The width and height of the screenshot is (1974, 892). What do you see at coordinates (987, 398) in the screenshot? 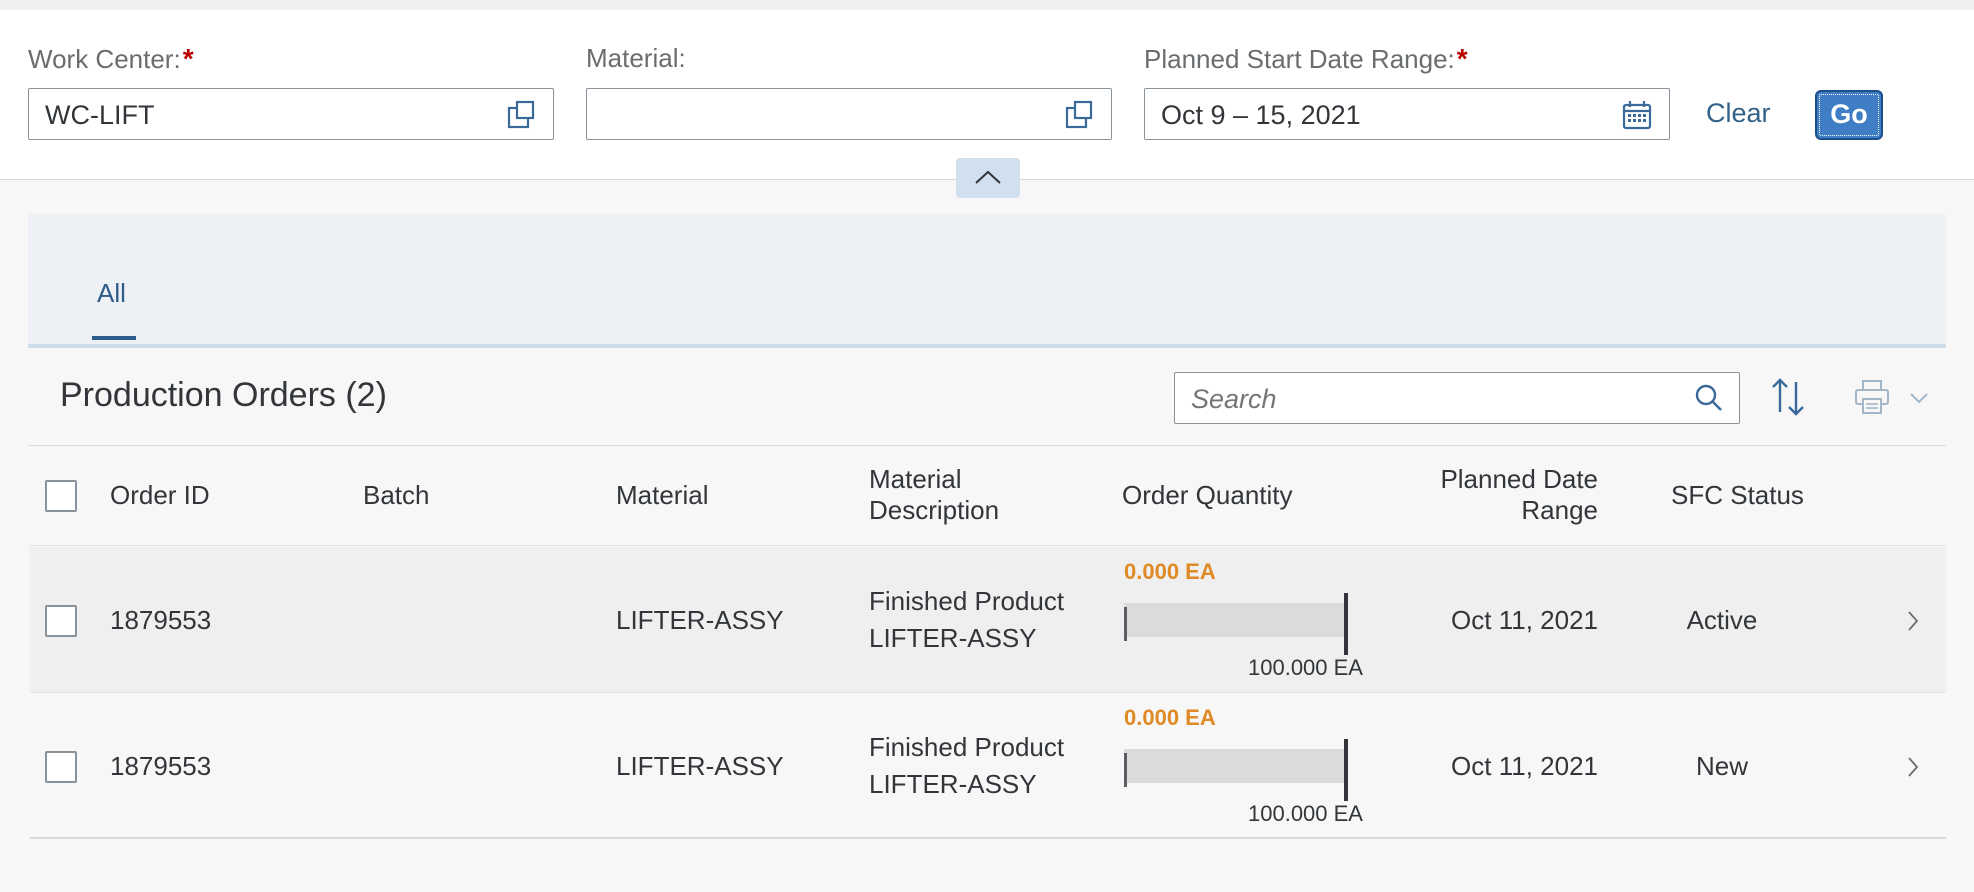
I see `table-toolbar: Production Orders (2) Search` at bounding box center [987, 398].